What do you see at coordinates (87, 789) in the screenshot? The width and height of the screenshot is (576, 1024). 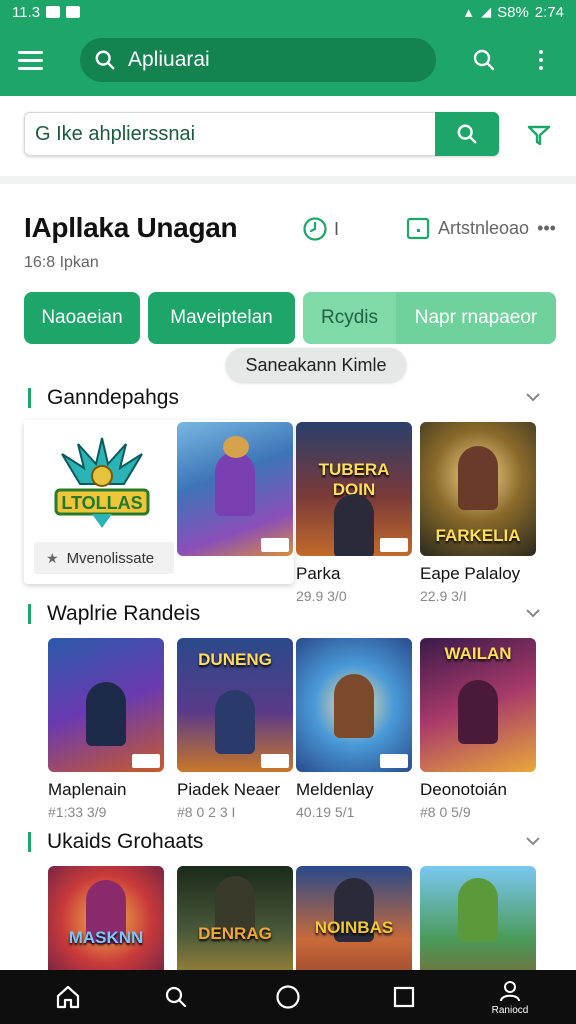 I see `game-title: Maplenain` at bounding box center [87, 789].